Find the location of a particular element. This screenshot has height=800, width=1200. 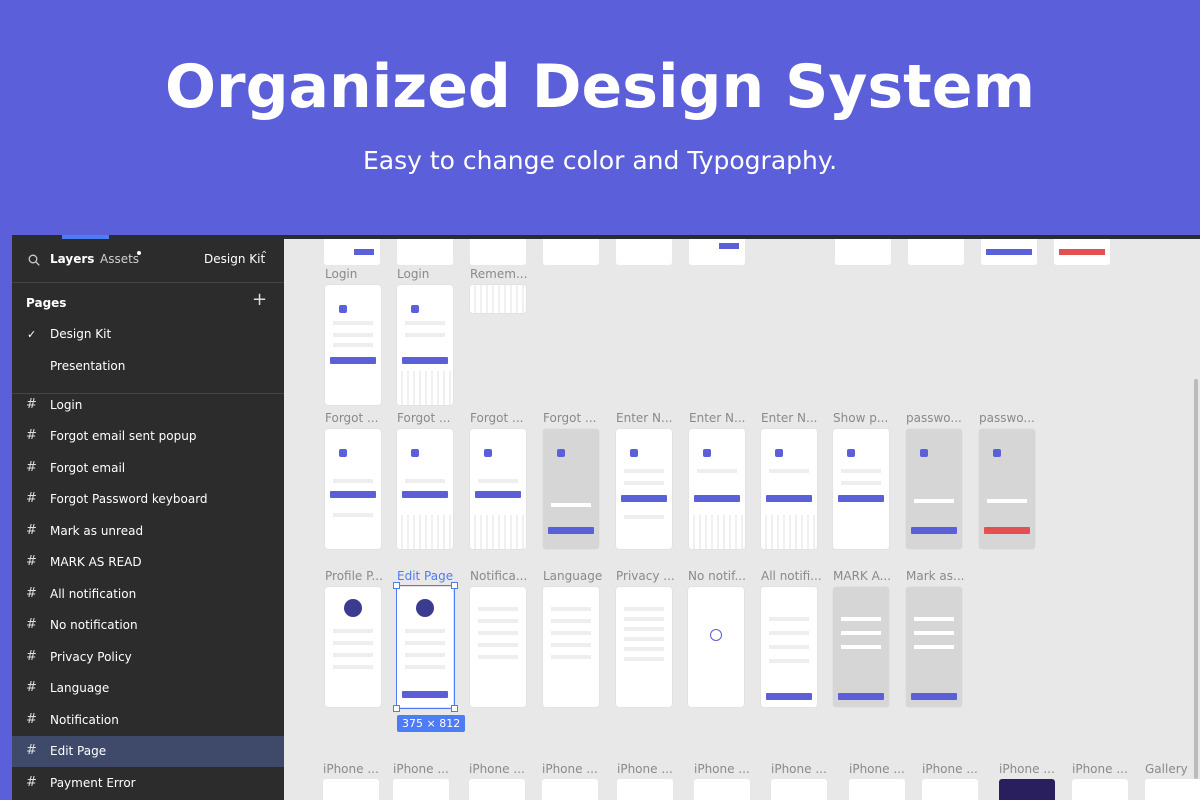

frame-label-selected: Edit Page is located at coordinates (425, 576).